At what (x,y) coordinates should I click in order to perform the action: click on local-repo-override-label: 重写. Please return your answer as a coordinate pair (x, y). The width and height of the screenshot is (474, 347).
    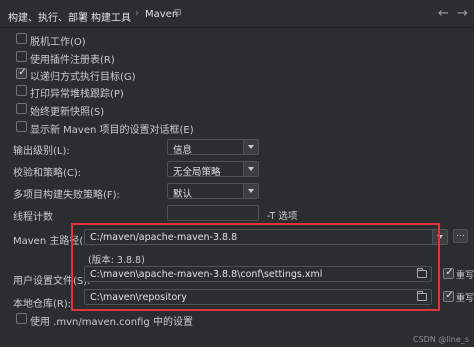
    Looking at the image, I should click on (465, 299).